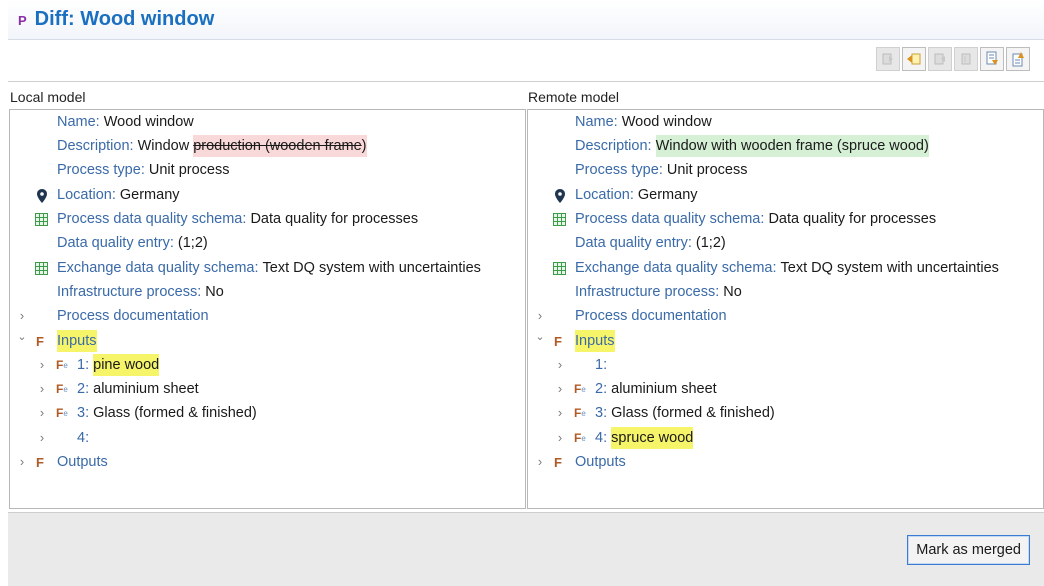 The image size is (1044, 586). What do you see at coordinates (601, 413) in the screenshot?
I see `input-number: 3:` at bounding box center [601, 413].